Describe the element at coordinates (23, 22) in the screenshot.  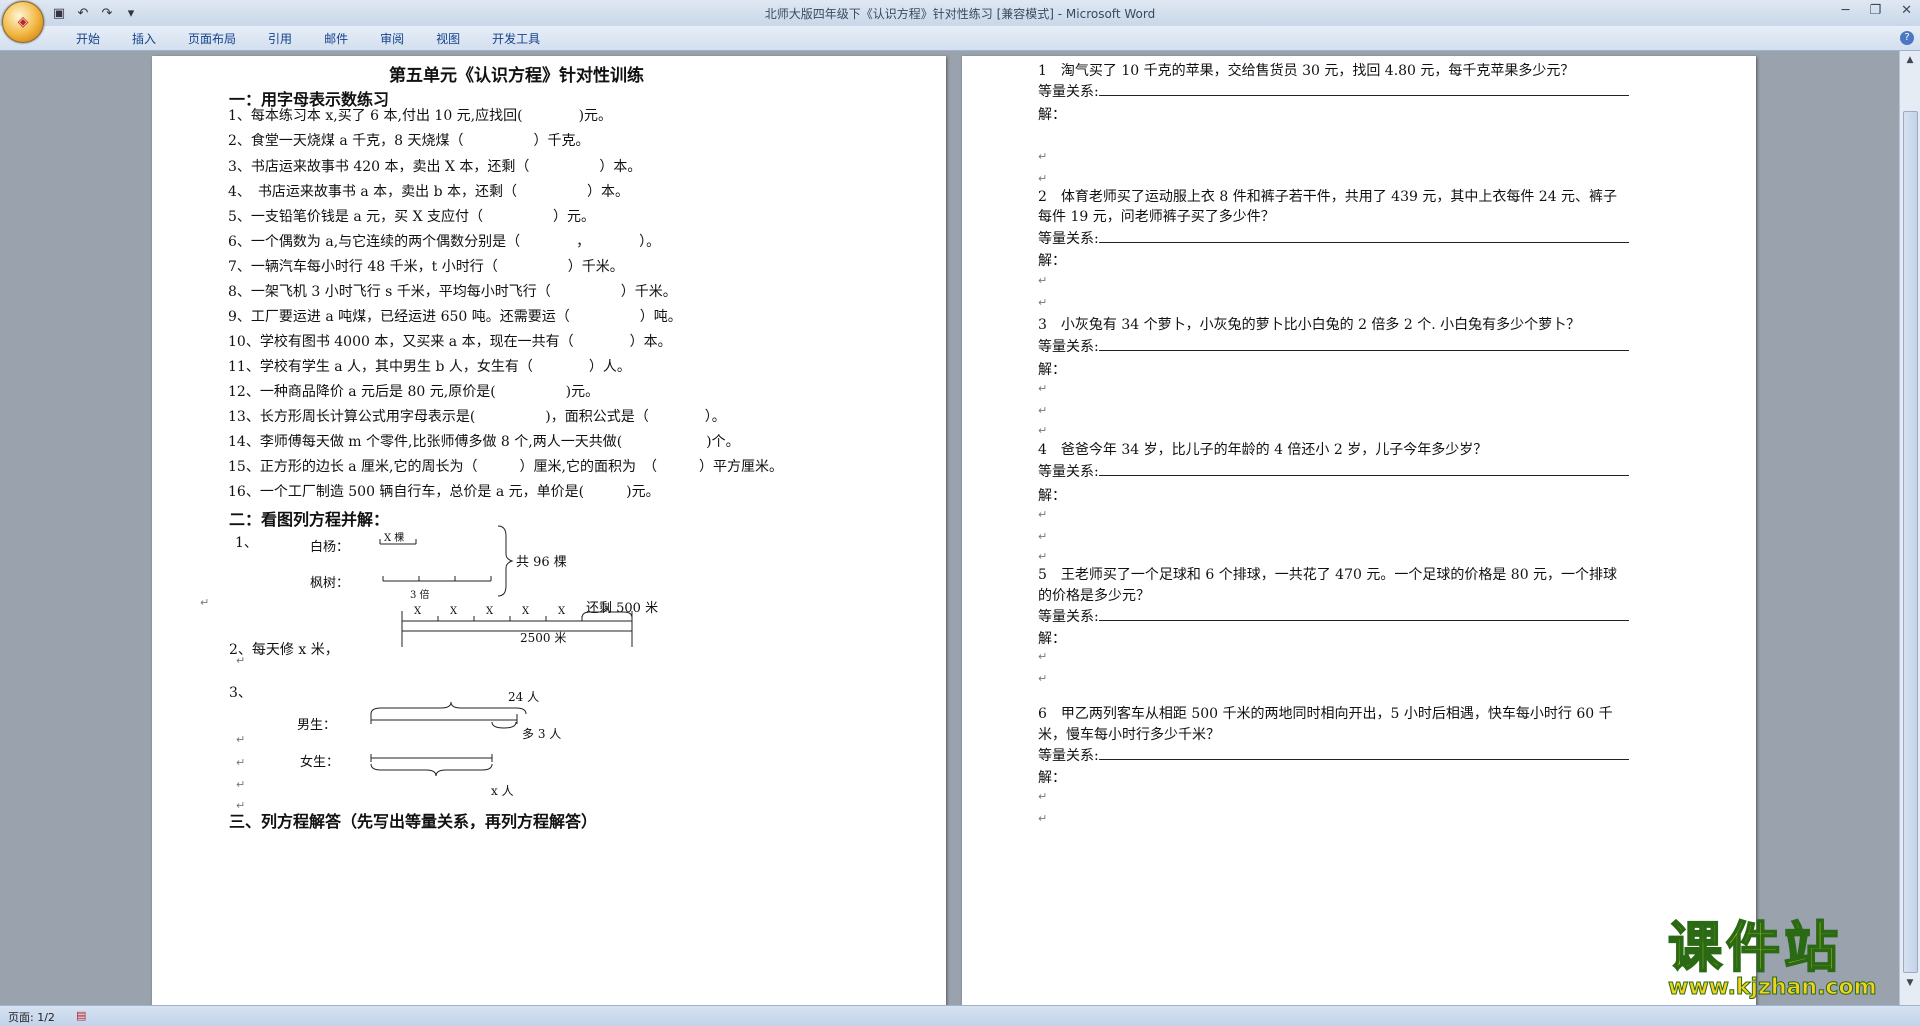
I see `office-button: ◈` at that location.